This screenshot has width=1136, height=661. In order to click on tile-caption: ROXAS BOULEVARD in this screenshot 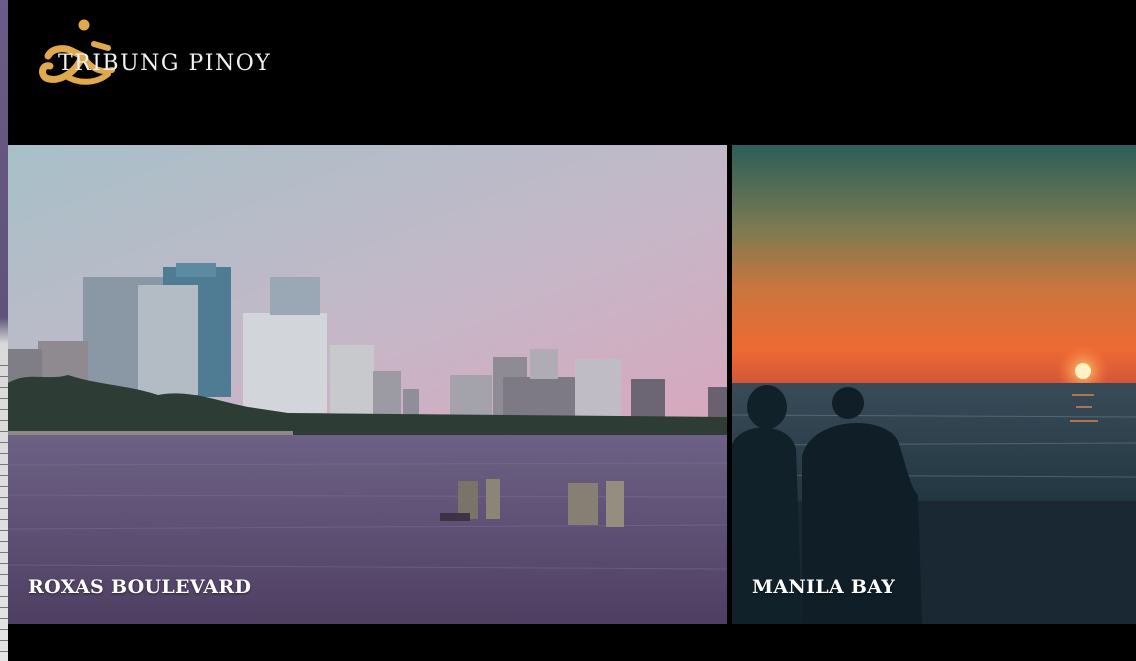, I will do `click(140, 587)`.